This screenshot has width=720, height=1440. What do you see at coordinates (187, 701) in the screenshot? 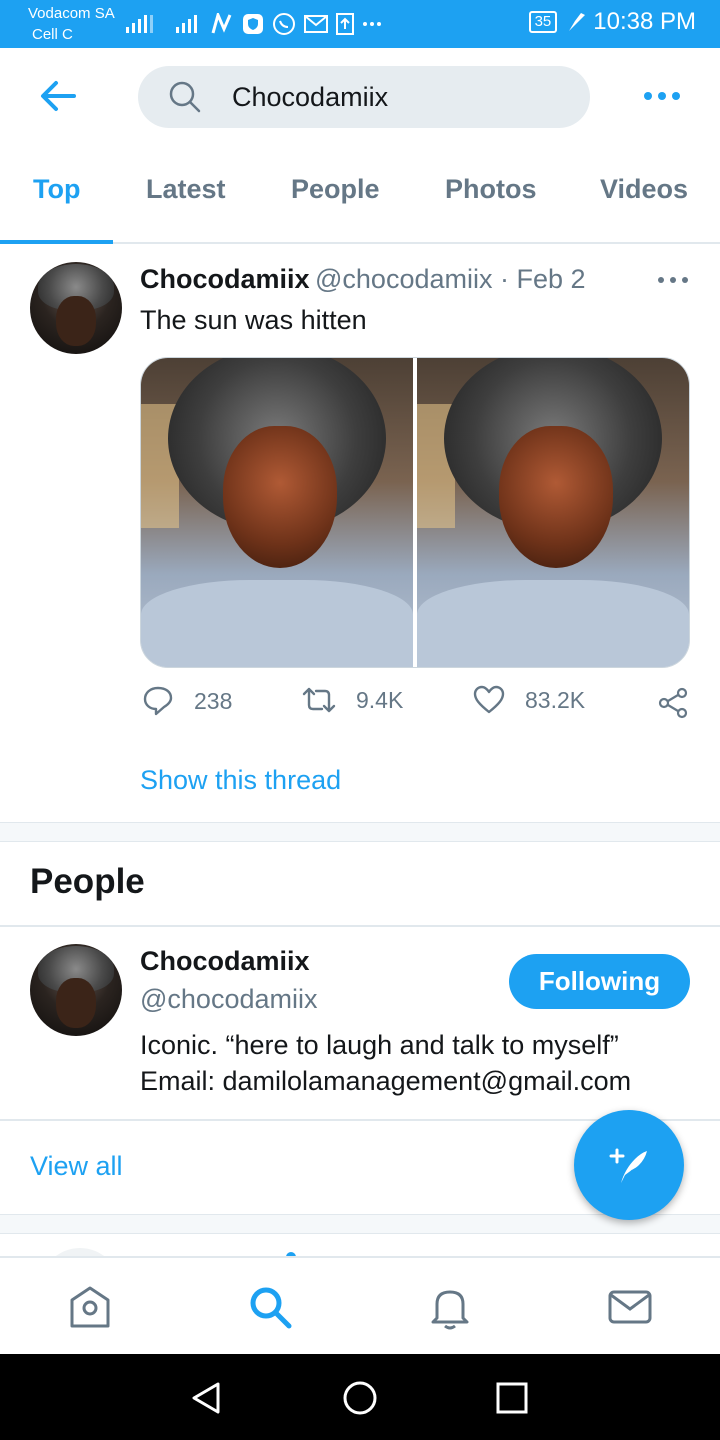
I see `reply-button: 238` at bounding box center [187, 701].